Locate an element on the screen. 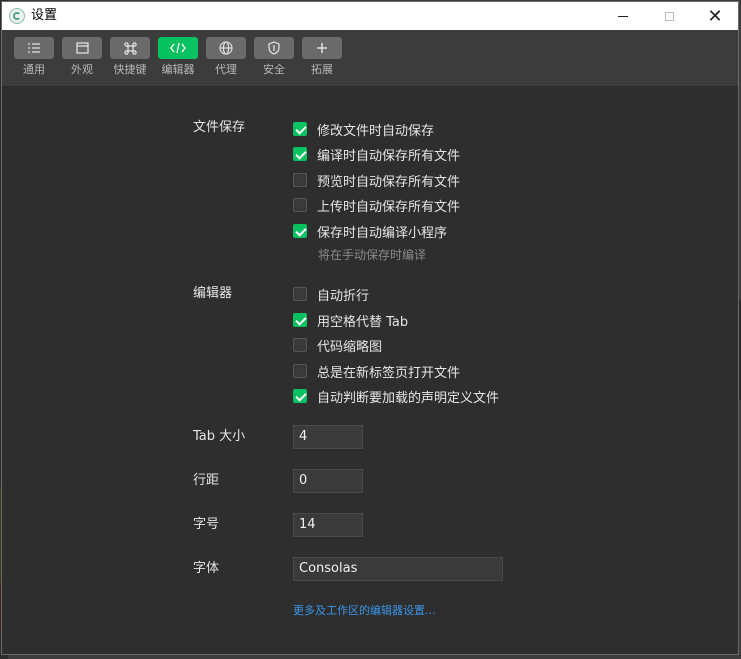 Image resolution: width=741 pixels, height=659 pixels. tab-editor: 编辑器 is located at coordinates (178, 57).